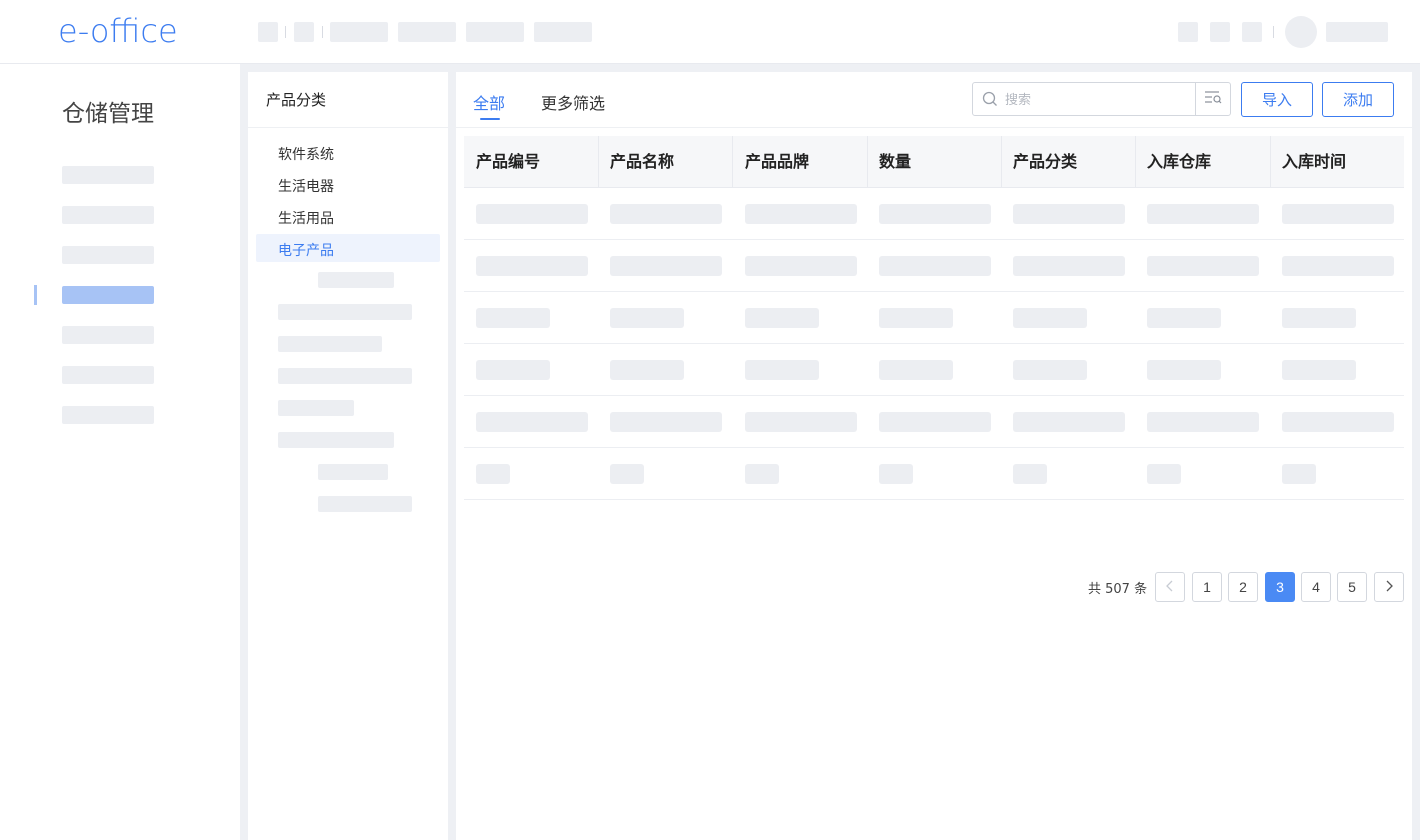 The height and width of the screenshot is (840, 1420). Describe the element at coordinates (306, 154) in the screenshot. I see `category-item: 软件系统` at that location.